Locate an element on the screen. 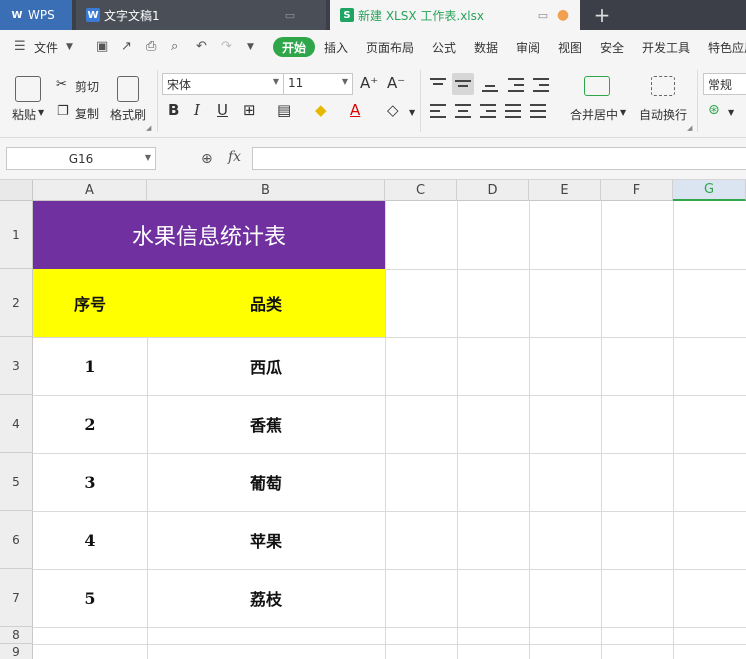  formula-input is located at coordinates (499, 158).